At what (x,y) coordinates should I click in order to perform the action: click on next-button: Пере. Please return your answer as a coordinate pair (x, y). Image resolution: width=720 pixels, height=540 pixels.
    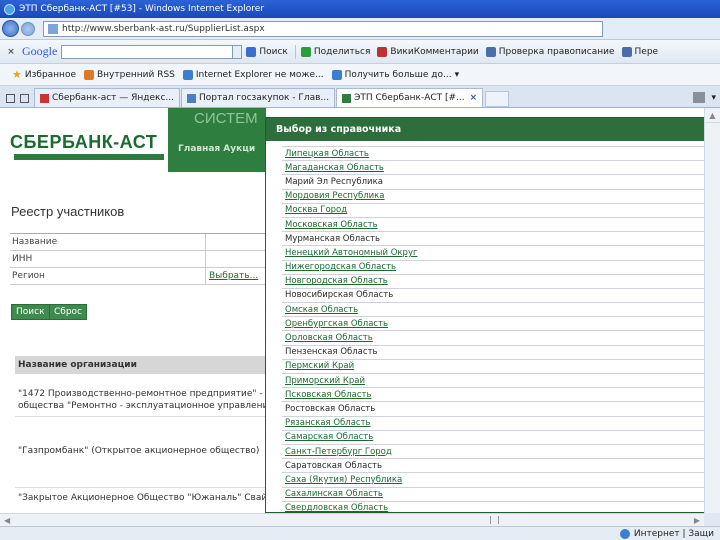
    Looking at the image, I should click on (640, 51).